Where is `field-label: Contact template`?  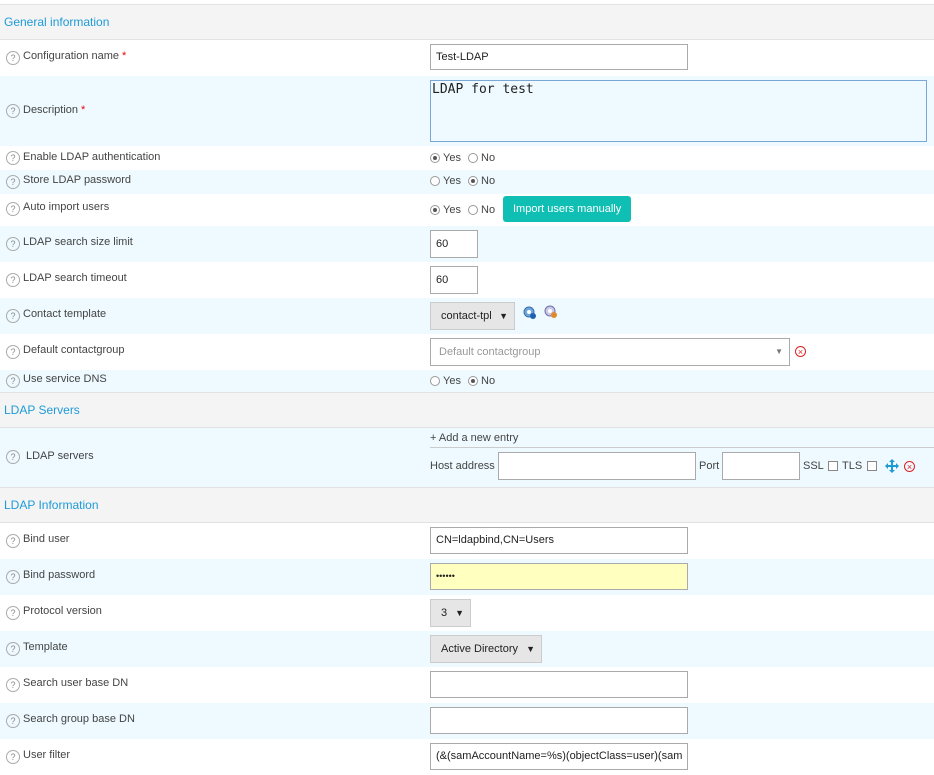 field-label: Contact template is located at coordinates (65, 314).